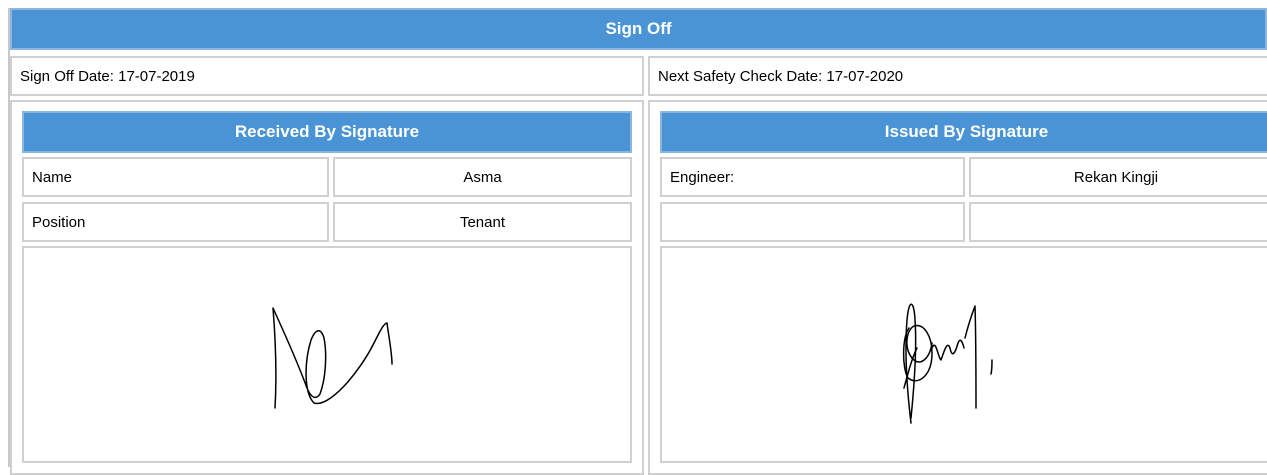  Describe the element at coordinates (107, 76) in the screenshot. I see `sign-off-date: Sign Off Date: 17-07-2019` at that location.